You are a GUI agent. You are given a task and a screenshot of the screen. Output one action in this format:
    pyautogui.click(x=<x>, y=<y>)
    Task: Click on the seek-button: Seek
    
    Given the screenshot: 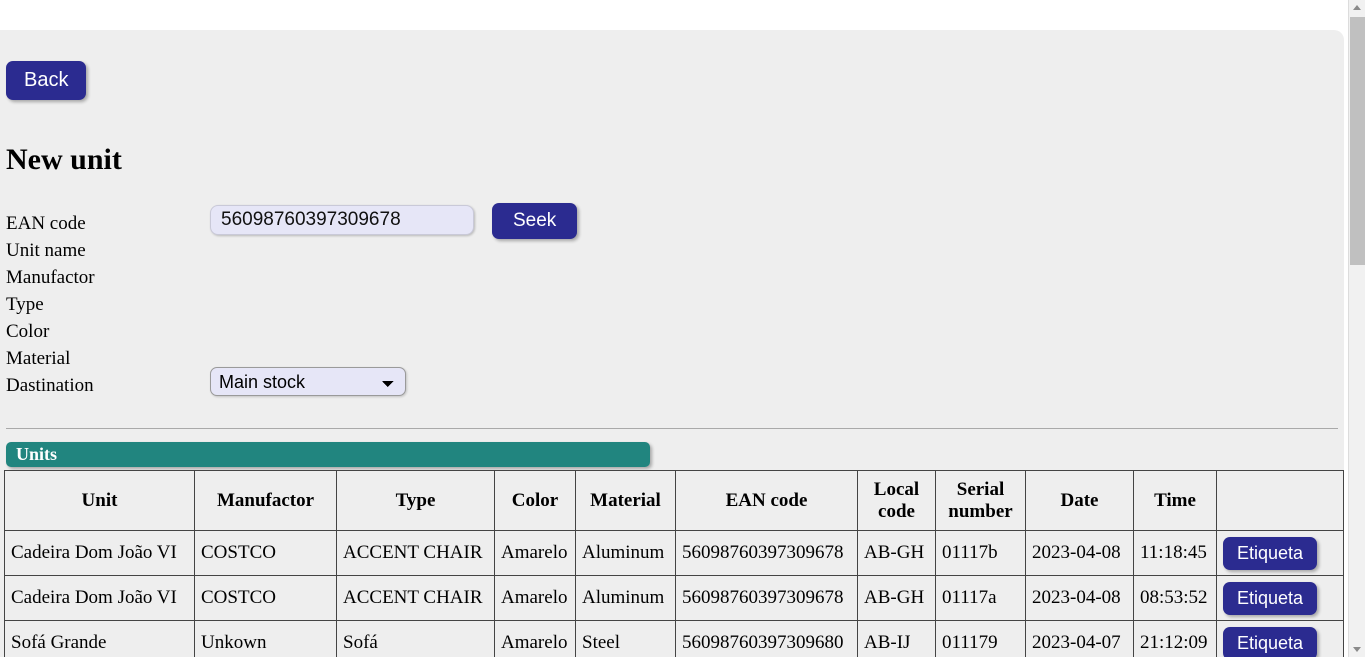 What is the action you would take?
    pyautogui.click(x=535, y=221)
    